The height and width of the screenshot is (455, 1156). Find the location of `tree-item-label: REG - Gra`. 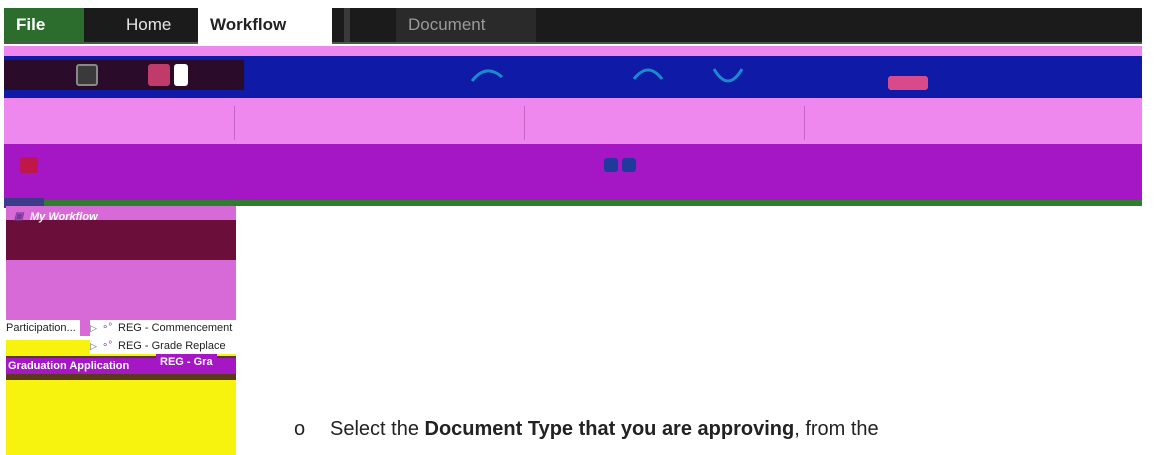

tree-item-label: REG - Gra is located at coordinates (186, 362).